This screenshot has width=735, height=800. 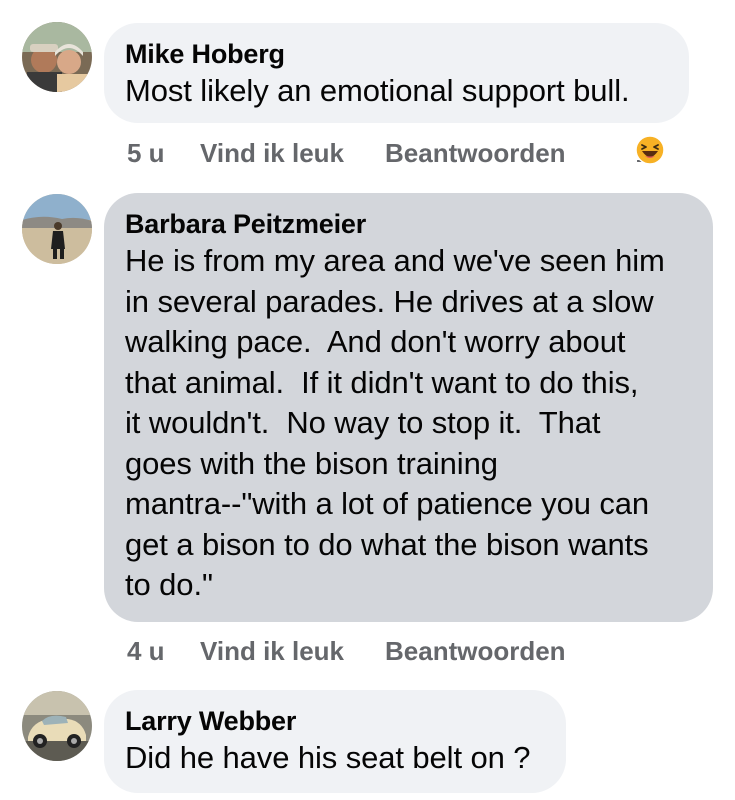 What do you see at coordinates (650, 150) in the screenshot?
I see `haha-emoji-icon` at bounding box center [650, 150].